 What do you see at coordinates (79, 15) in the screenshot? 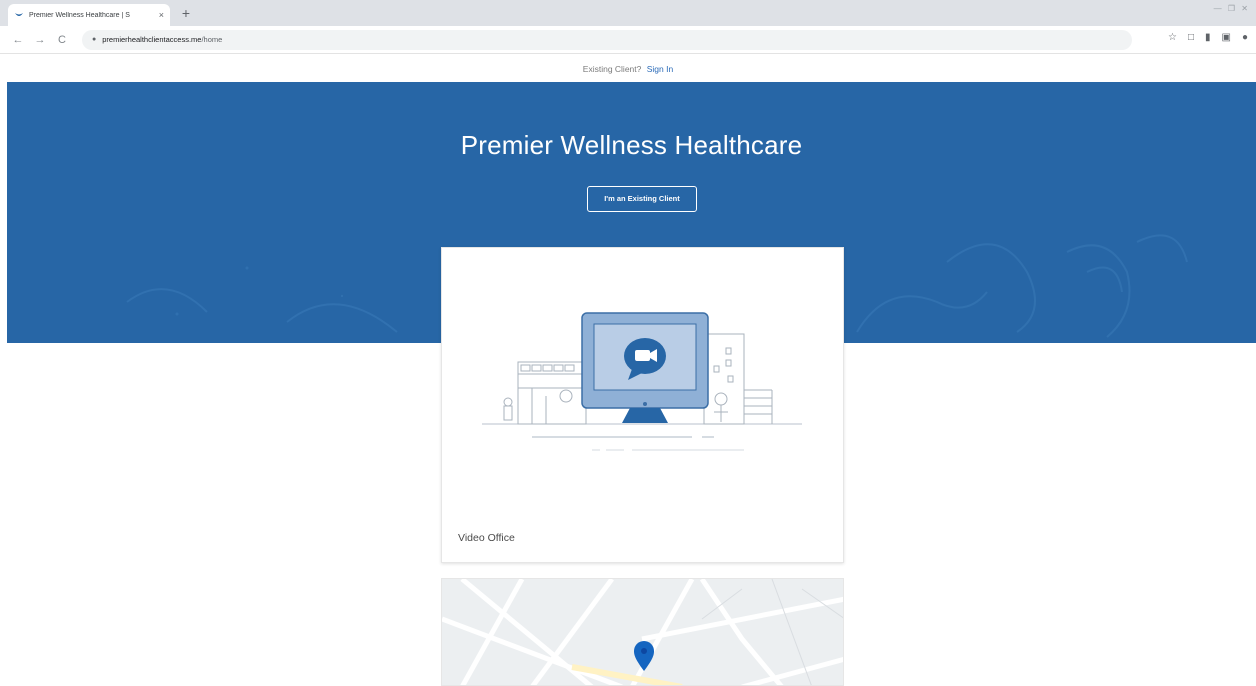
I see `tab-title: Premier Wellness Healthcare | S` at bounding box center [79, 15].